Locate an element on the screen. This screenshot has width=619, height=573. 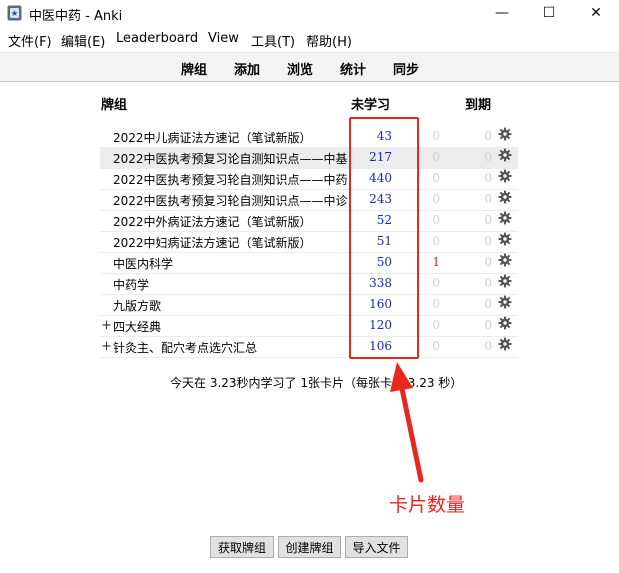
deck-learn-count: 1 is located at coordinates (436, 262).